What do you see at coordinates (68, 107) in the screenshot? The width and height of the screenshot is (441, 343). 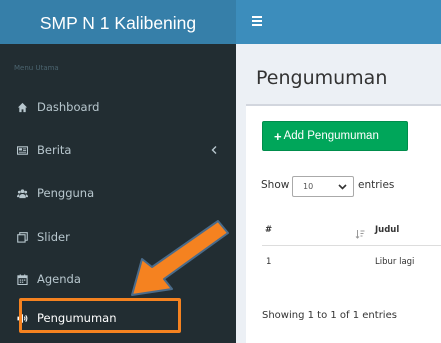 I see `sidebar-item-label: Dashboard` at bounding box center [68, 107].